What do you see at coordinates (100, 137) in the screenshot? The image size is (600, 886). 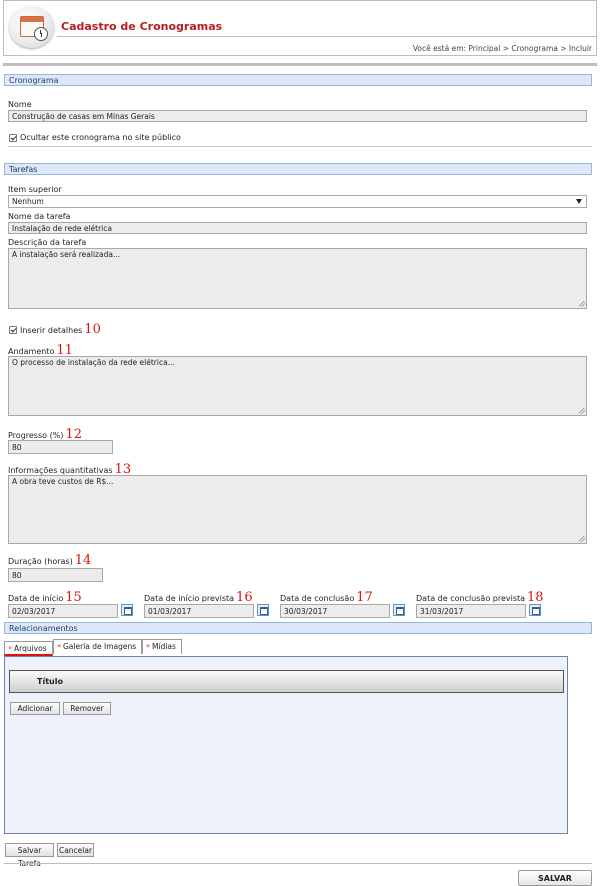 I see `ocultar-label: Ocultar este cronograma no site público` at bounding box center [100, 137].